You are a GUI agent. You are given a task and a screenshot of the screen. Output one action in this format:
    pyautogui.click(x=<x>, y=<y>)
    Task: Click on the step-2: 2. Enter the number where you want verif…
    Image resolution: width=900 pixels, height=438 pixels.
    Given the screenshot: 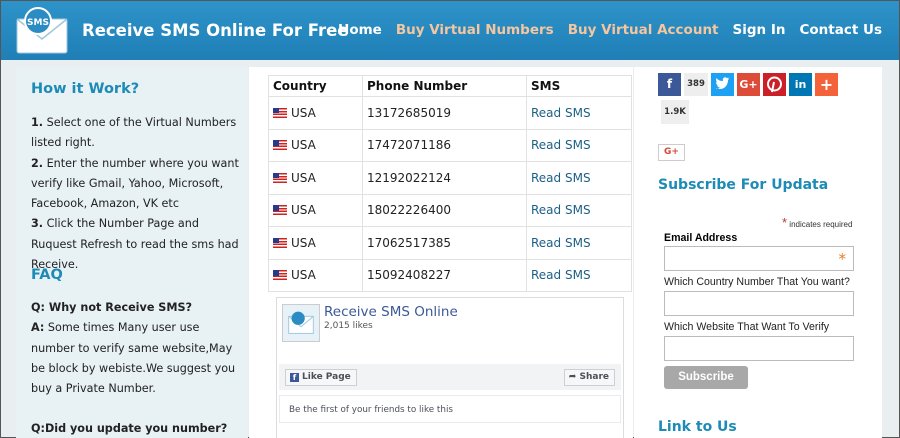 What is the action you would take?
    pyautogui.click(x=137, y=184)
    